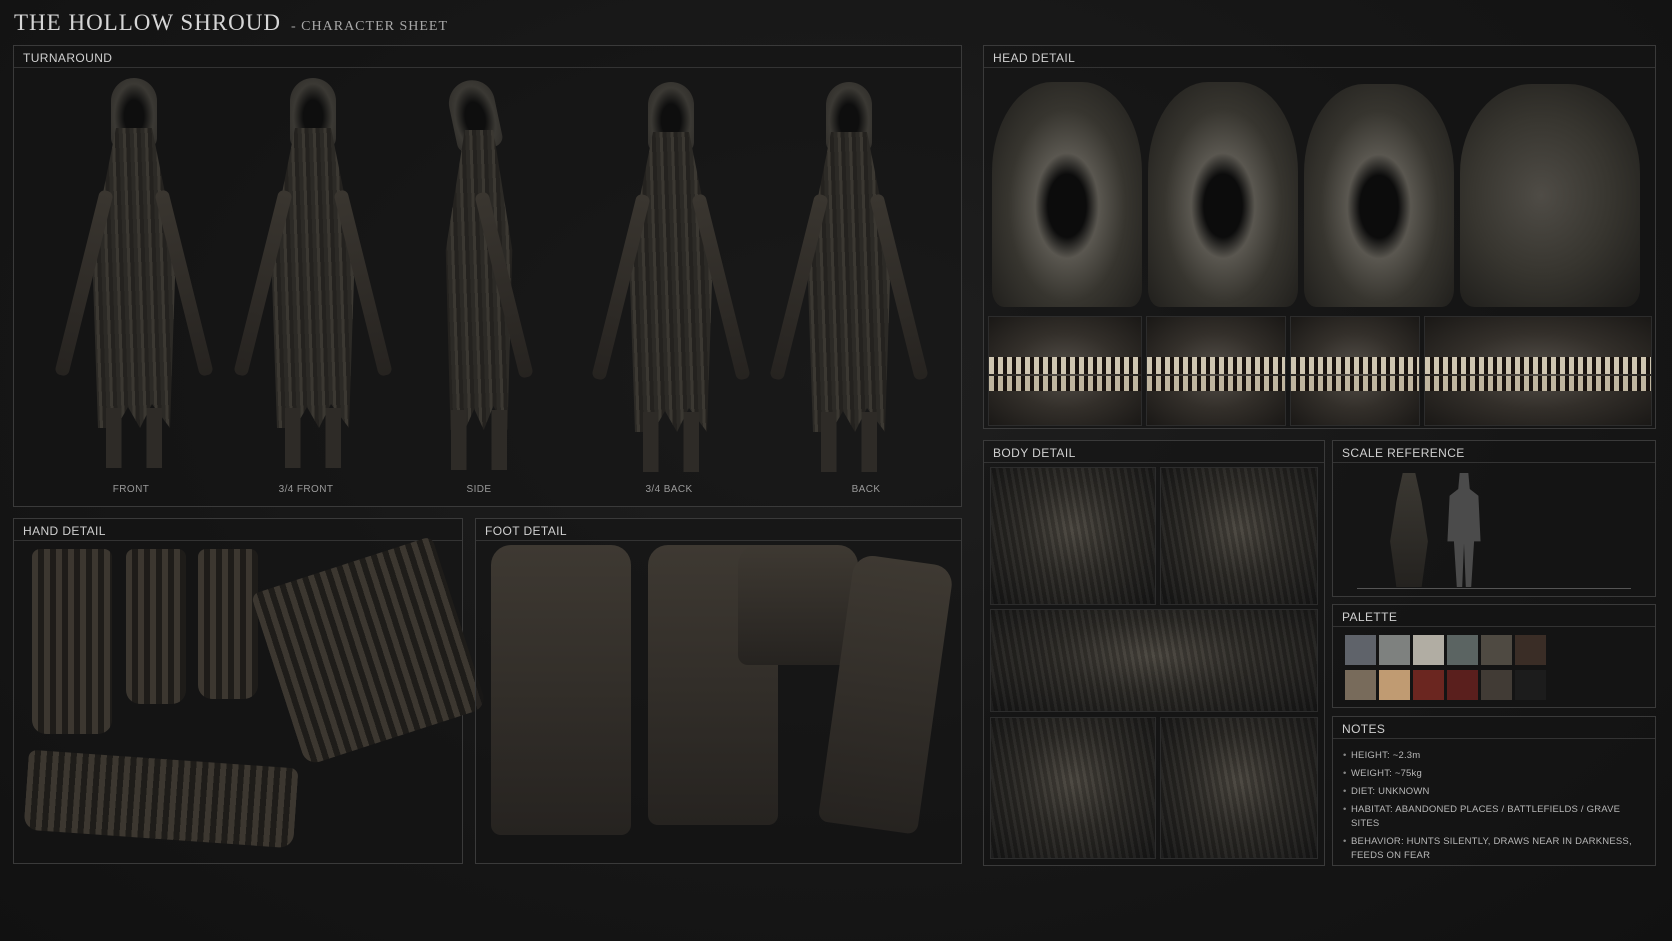  Describe the element at coordinates (369, 651) in the screenshot. I see `hand-reaching-pose` at that location.